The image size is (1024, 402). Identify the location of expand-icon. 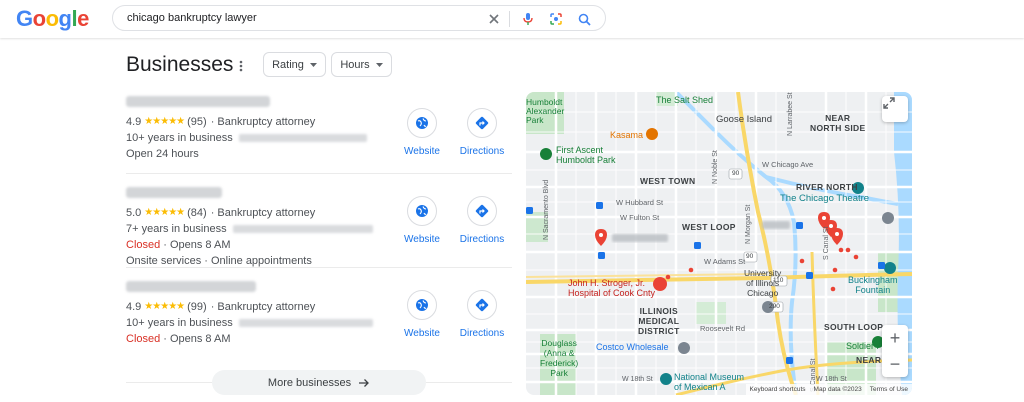
(889, 103).